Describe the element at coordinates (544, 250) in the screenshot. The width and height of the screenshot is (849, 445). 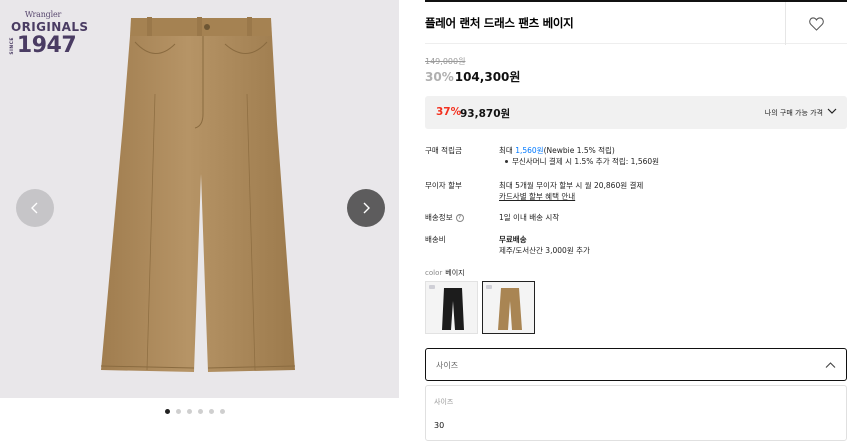
I see `shipping-fee-sub: 제주/도서산간 3,000원 추가` at that location.